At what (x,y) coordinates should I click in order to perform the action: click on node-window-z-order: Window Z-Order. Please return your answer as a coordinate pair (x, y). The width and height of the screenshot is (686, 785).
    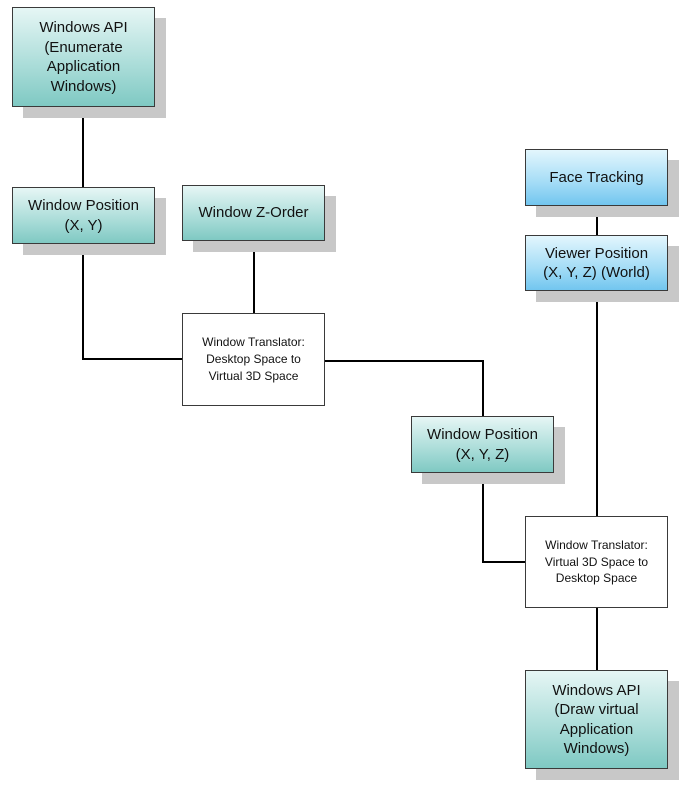
    Looking at the image, I should click on (253, 213).